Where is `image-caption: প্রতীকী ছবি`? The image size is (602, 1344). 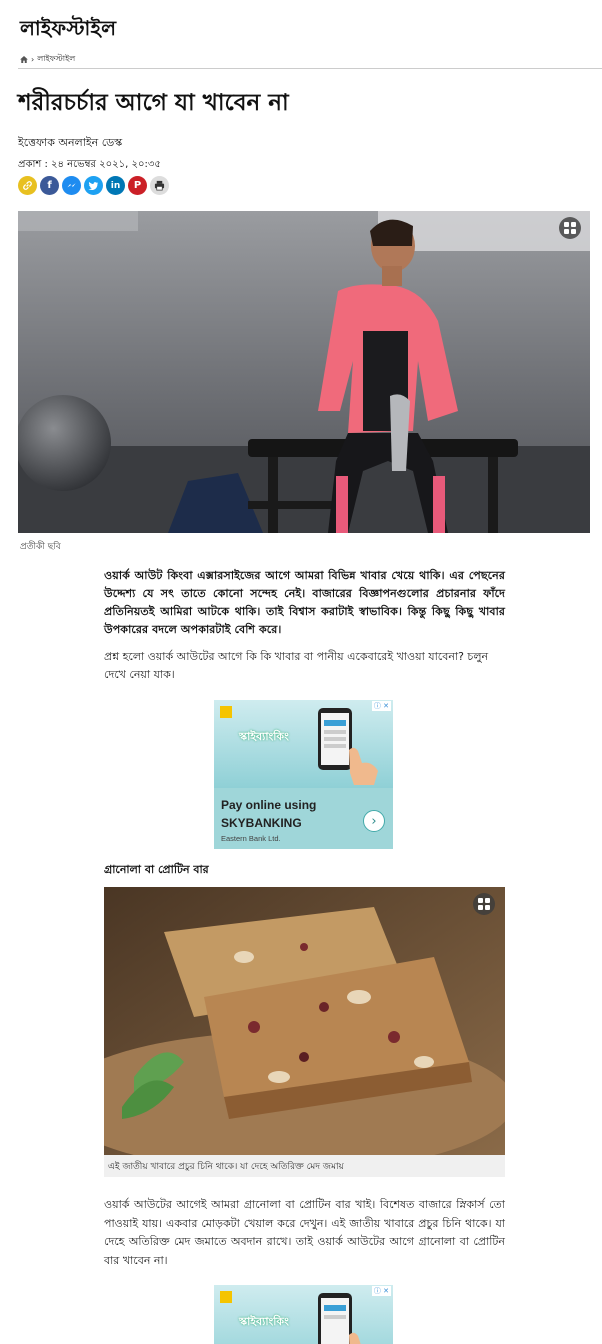 image-caption: প্রতীকী ছবি is located at coordinates (40, 547).